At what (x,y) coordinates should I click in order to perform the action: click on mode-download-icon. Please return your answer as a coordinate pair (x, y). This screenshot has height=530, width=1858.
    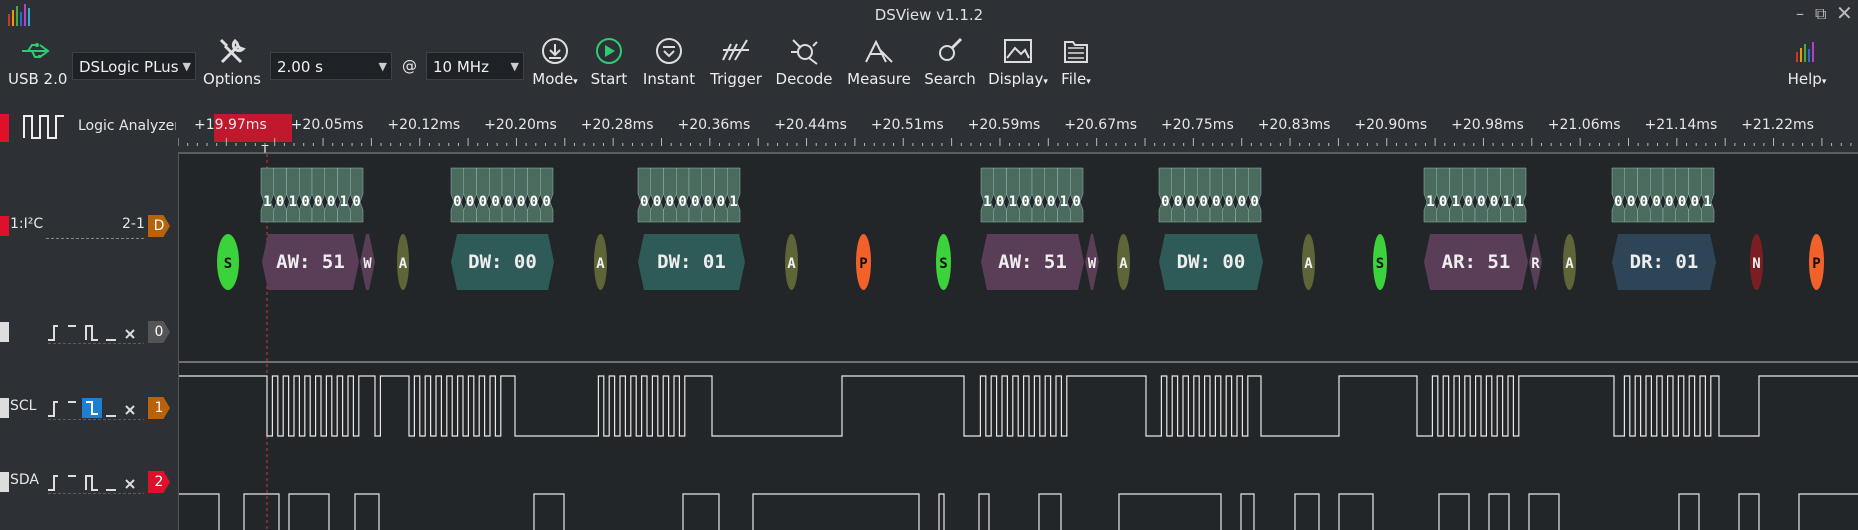
    Looking at the image, I should click on (555, 51).